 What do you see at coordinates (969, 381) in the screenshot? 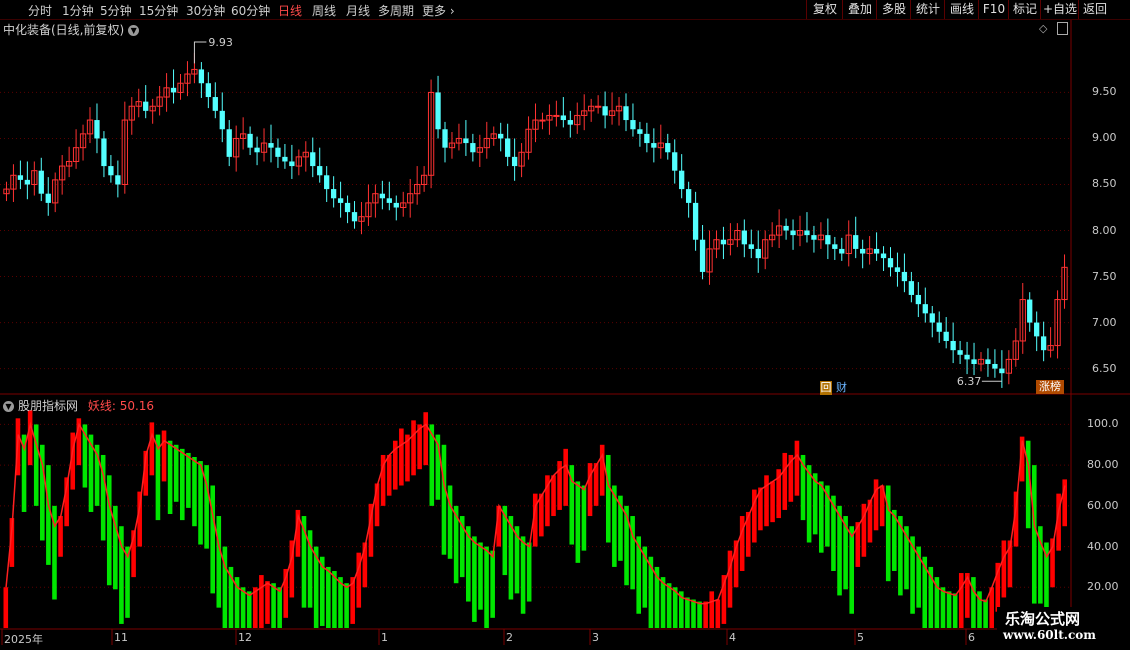
I see `low-marker-label: 6.37` at bounding box center [969, 381].